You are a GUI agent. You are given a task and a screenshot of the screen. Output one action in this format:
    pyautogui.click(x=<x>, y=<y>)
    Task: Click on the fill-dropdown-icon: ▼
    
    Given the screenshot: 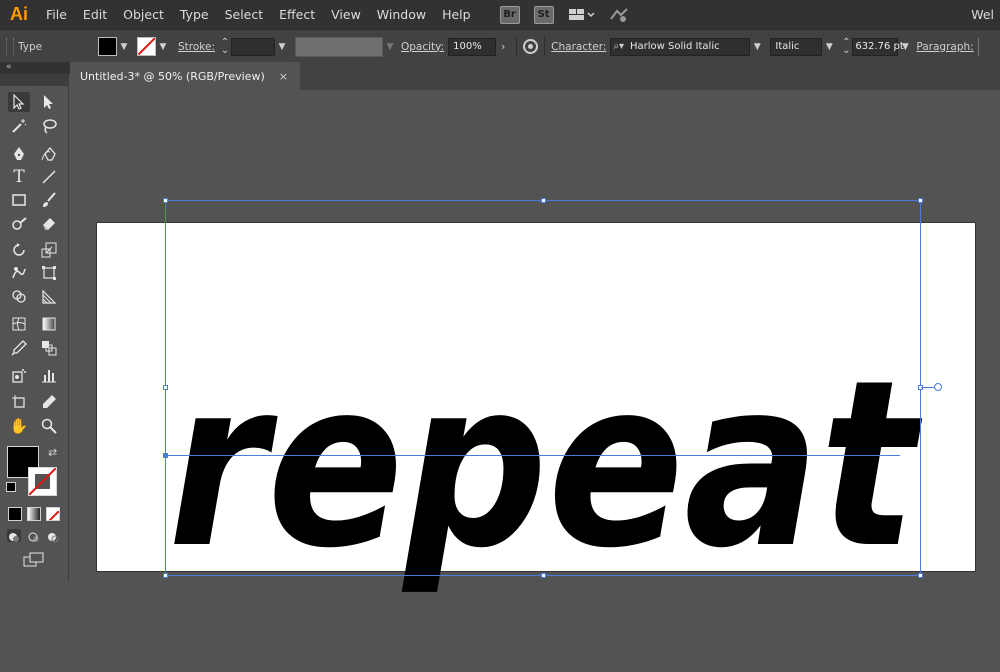 What is the action you would take?
    pyautogui.click(x=124, y=47)
    